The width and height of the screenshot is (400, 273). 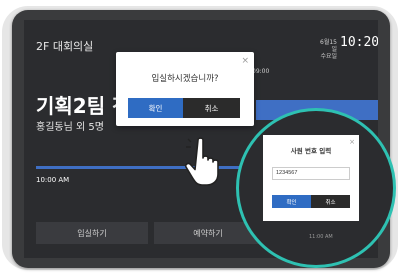 I want to click on date-weekday: 수요일, so click(x=328, y=56).